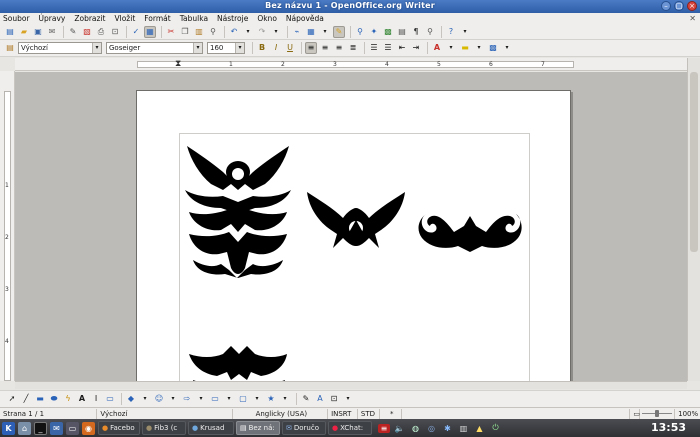 Image resolution: width=700 pixels, height=437 pixels. What do you see at coordinates (68, 399) in the screenshot?
I see `freeform-line-icon: ϟ` at bounding box center [68, 399].